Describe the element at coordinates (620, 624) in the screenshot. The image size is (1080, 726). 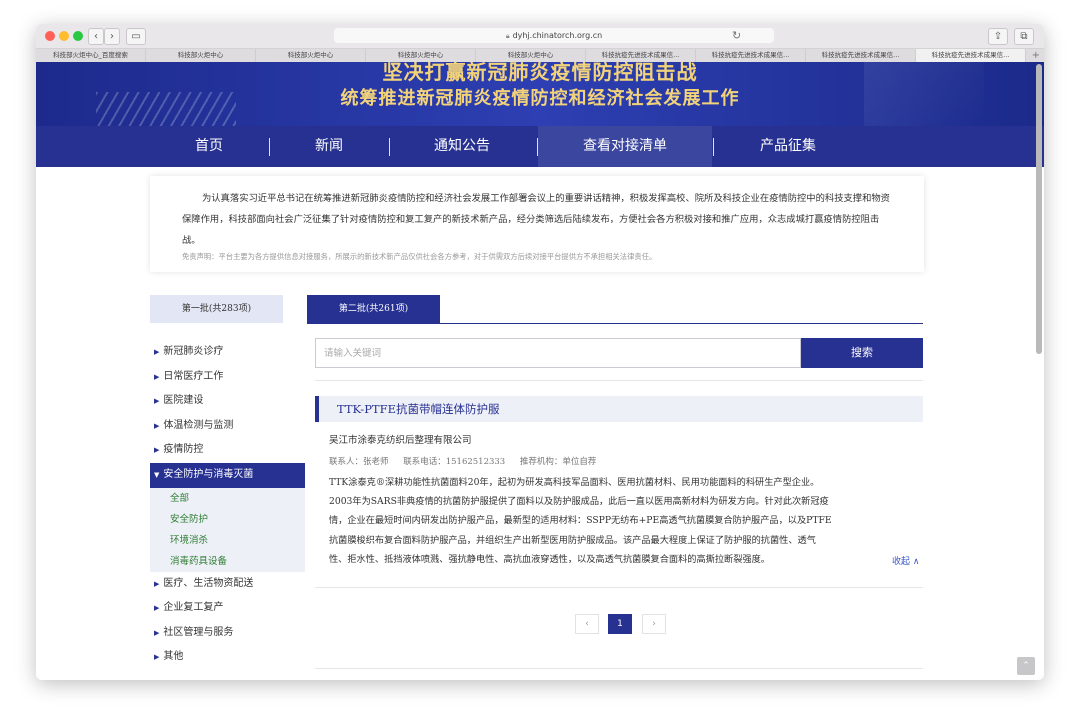
I see `page-number-button: 1` at that location.